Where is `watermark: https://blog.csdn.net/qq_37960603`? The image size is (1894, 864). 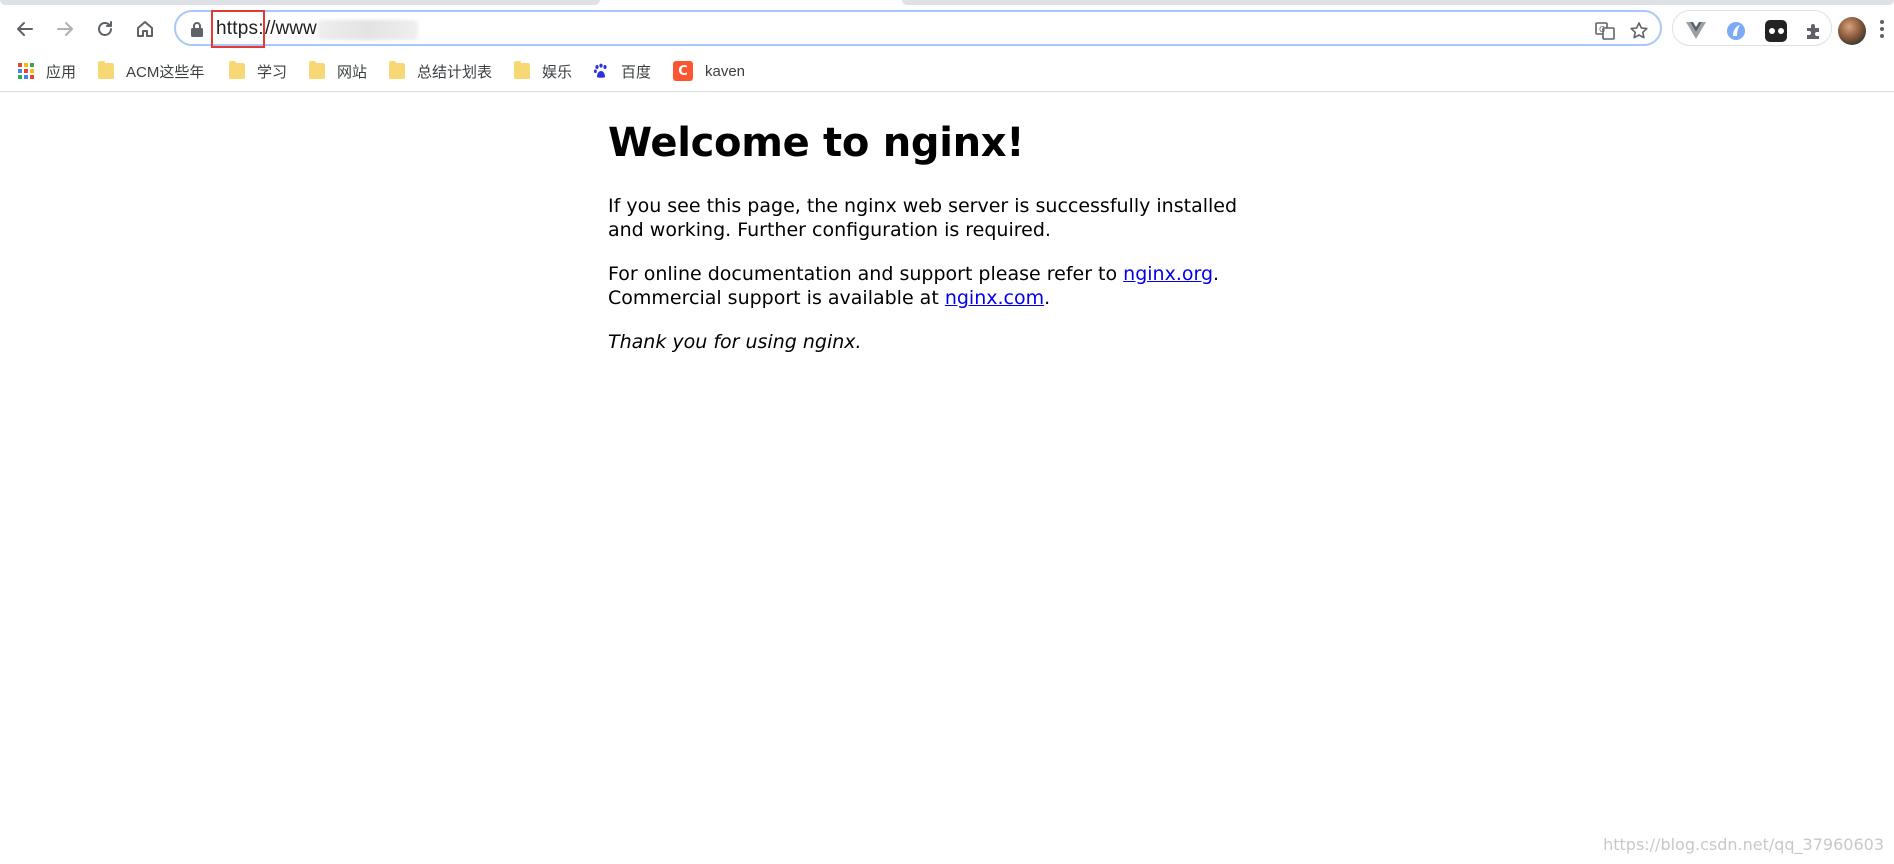
watermark: https://blog.csdn.net/qq_37960603 is located at coordinates (1743, 844).